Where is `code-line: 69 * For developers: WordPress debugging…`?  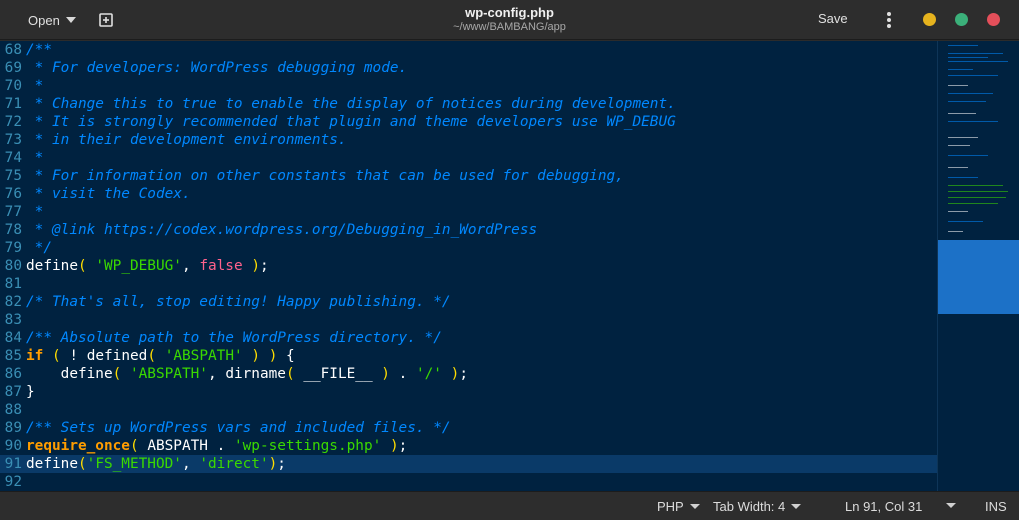 code-line: 69 * For developers: WordPress debugging… is located at coordinates (468, 68).